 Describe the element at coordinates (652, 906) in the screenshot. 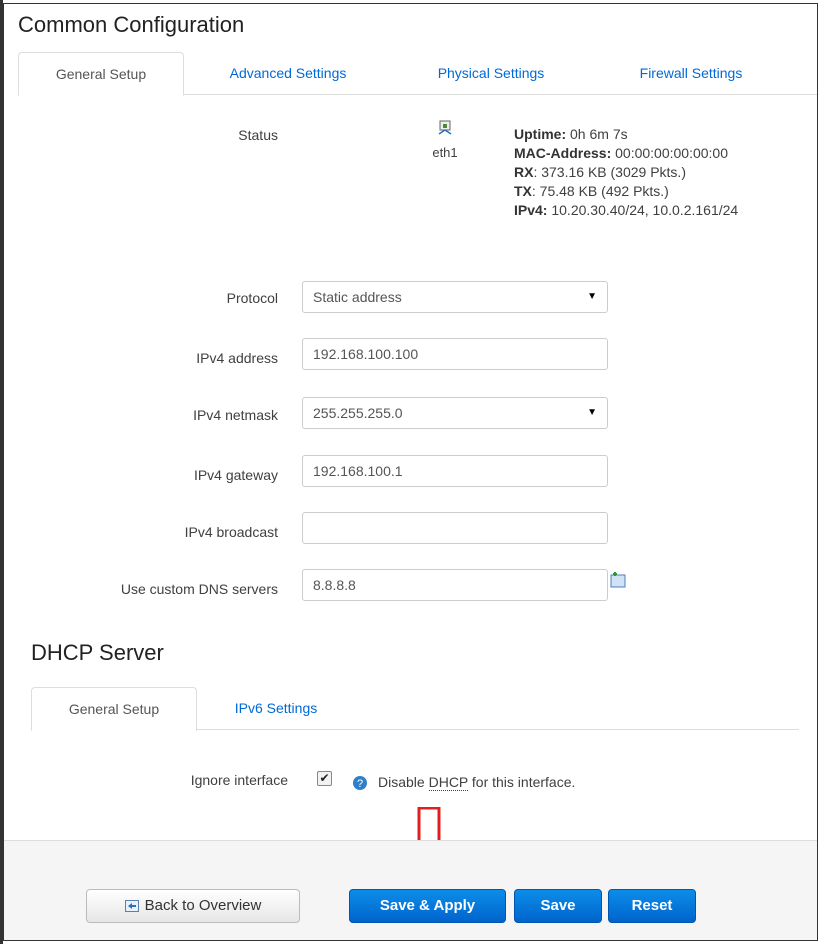

I see `reset-button: Reset` at that location.